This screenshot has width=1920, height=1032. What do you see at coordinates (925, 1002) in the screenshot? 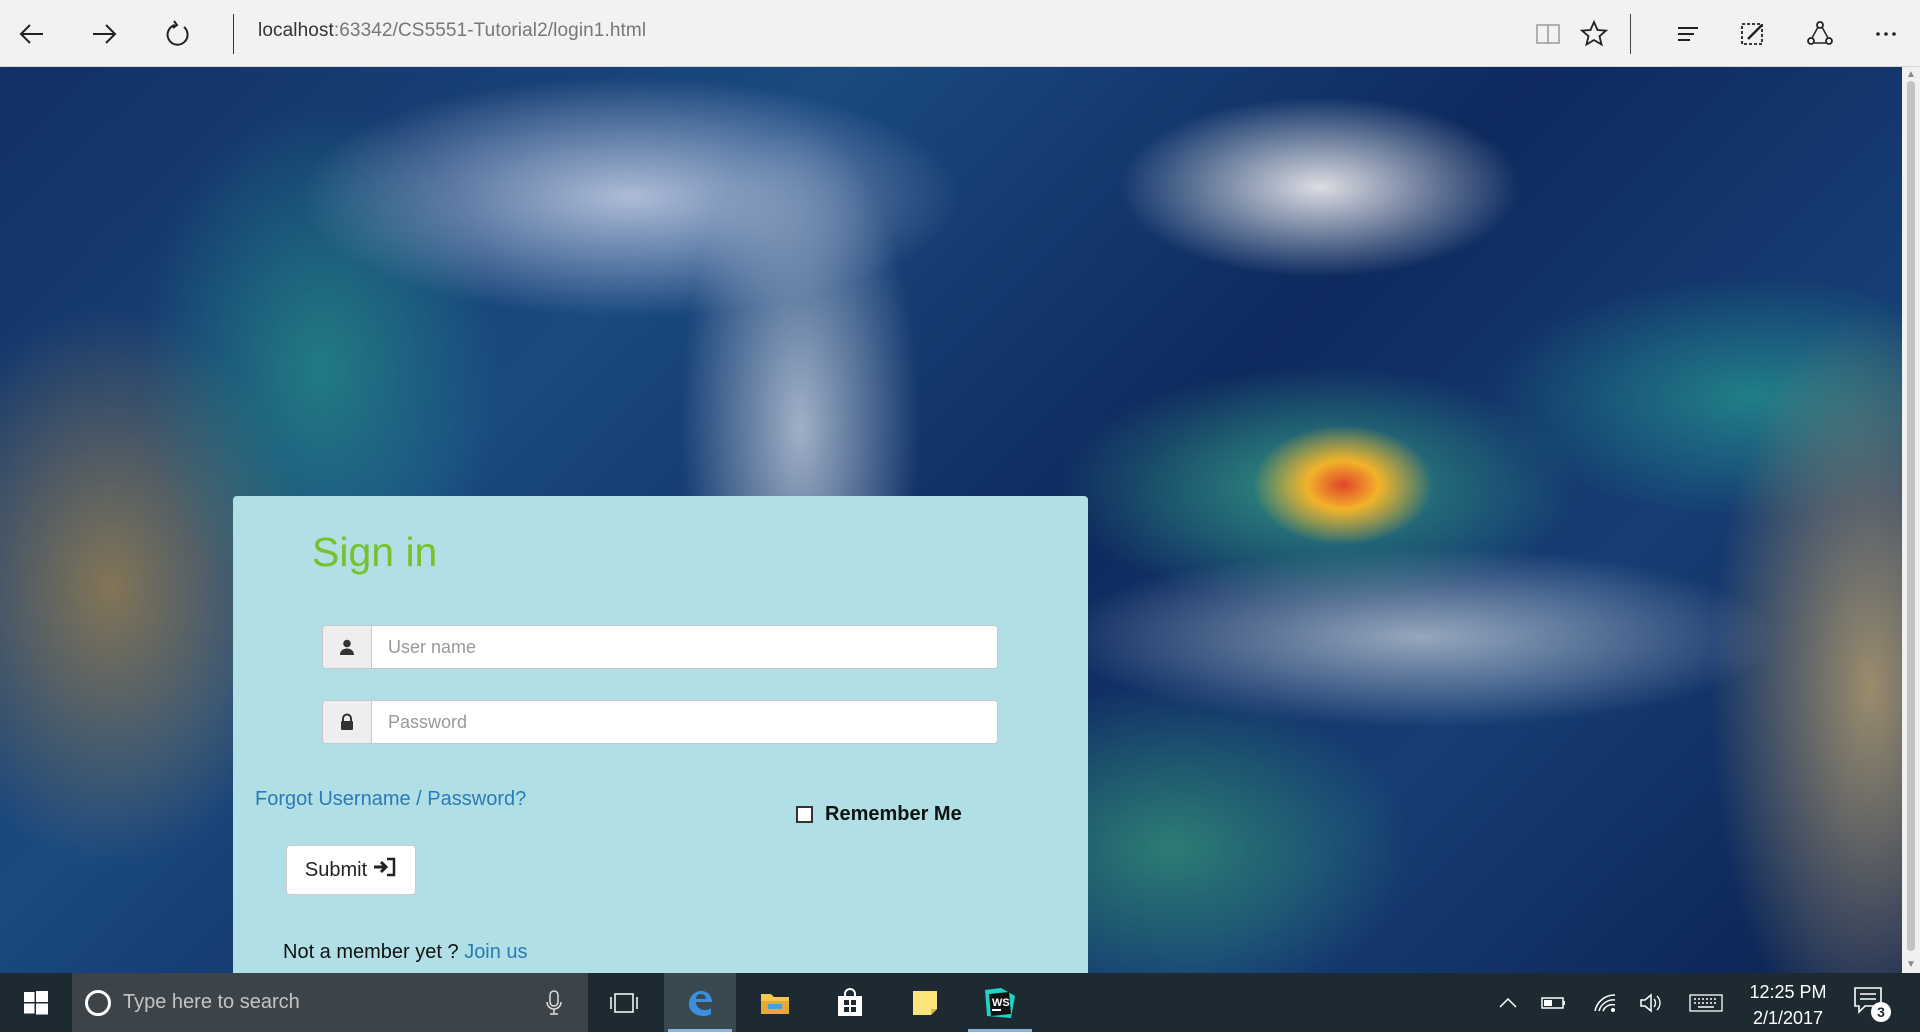
I see `sticky-notes-icon` at bounding box center [925, 1002].